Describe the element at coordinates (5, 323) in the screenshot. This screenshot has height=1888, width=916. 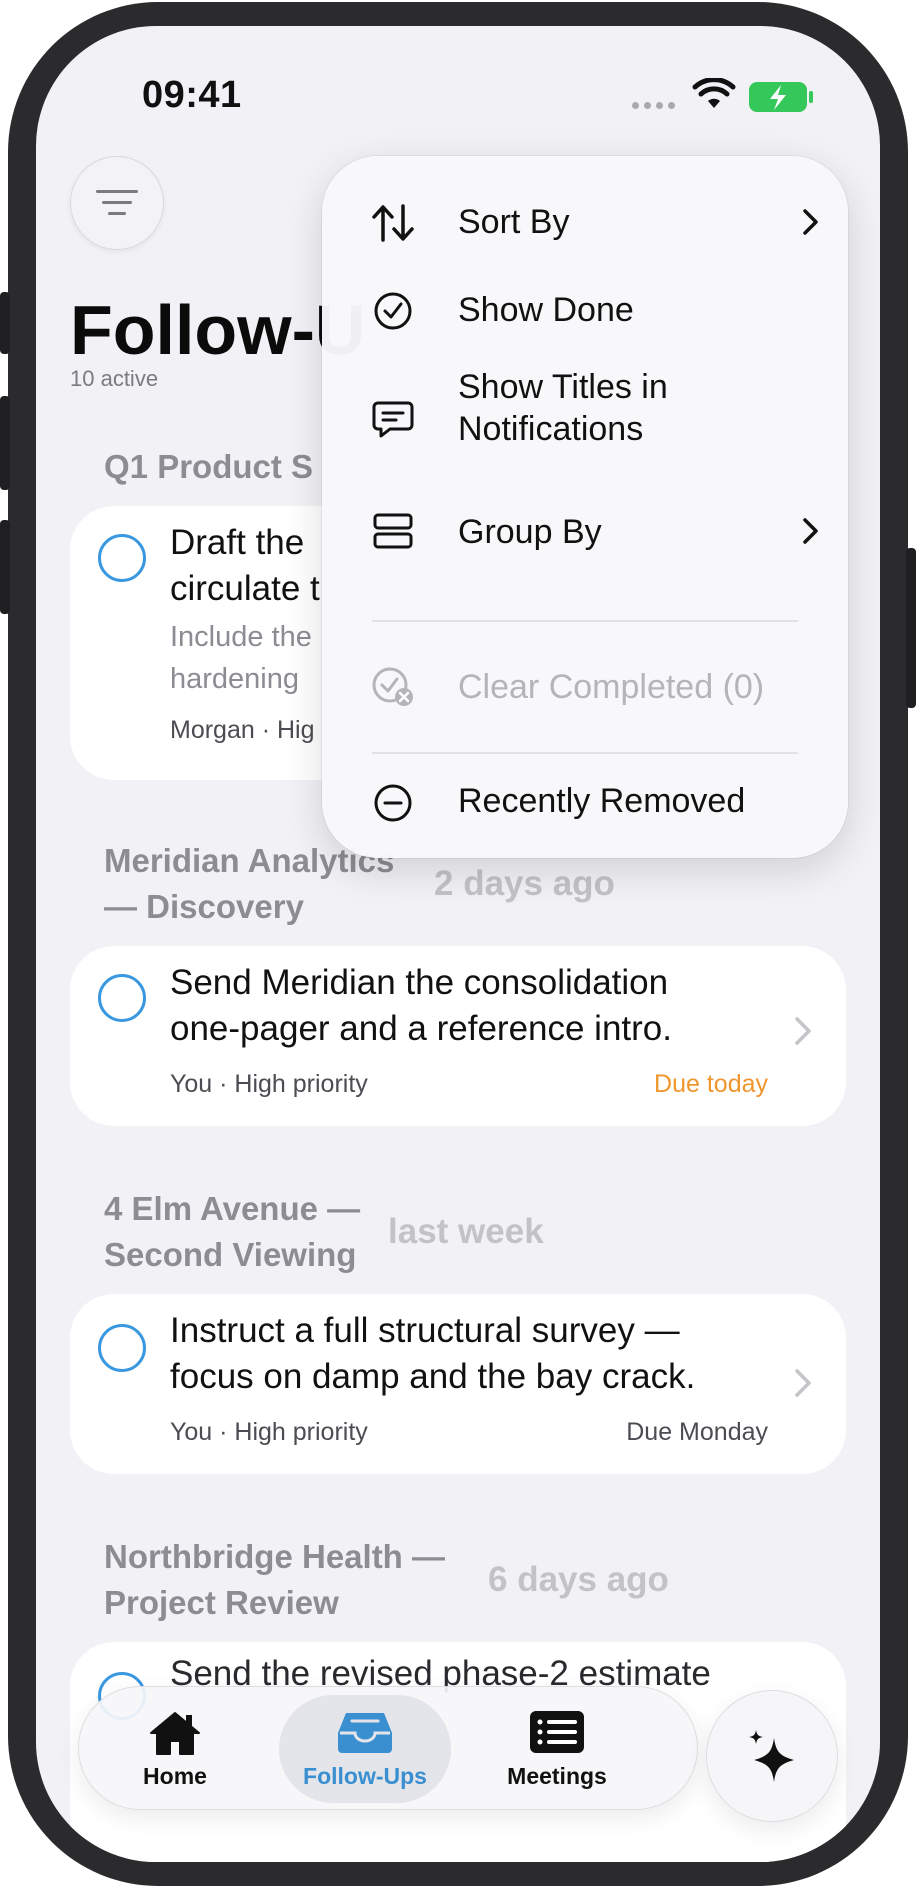
I see `action-button` at that location.